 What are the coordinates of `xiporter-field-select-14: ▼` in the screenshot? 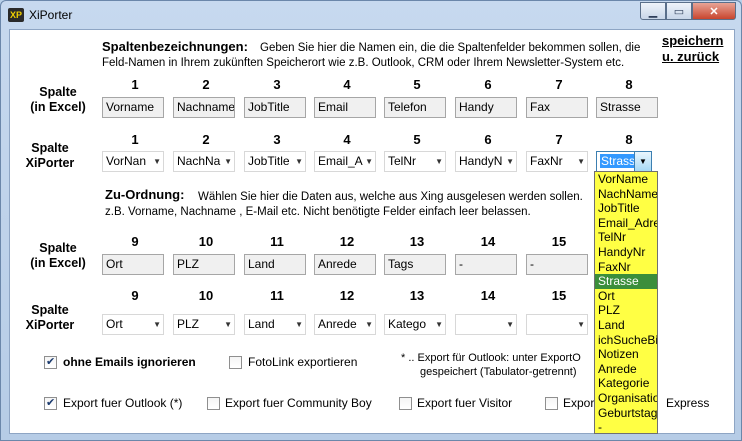 It's located at (486, 324).